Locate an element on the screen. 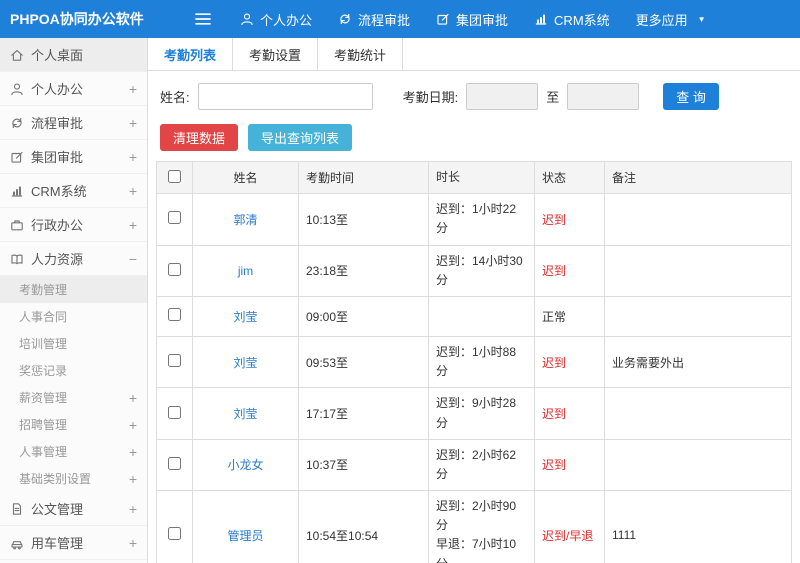 This screenshot has width=800, height=563. sidebar-item-group-approval: 集团审批 + is located at coordinates (73, 157).